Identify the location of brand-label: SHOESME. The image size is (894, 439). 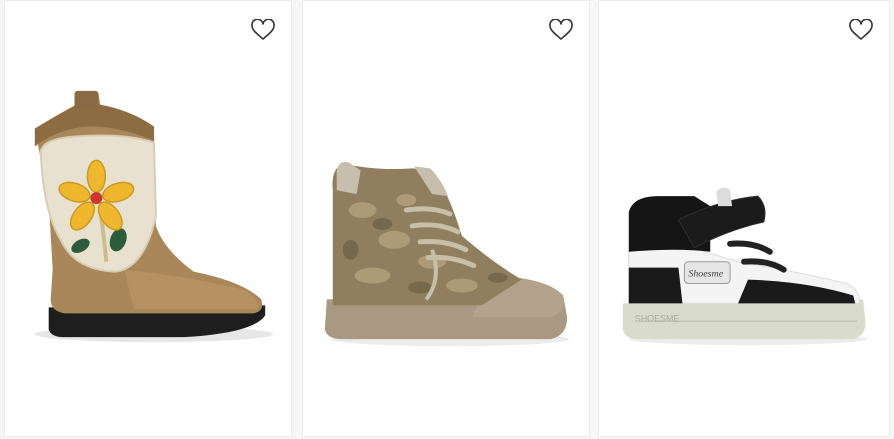
(657, 318).